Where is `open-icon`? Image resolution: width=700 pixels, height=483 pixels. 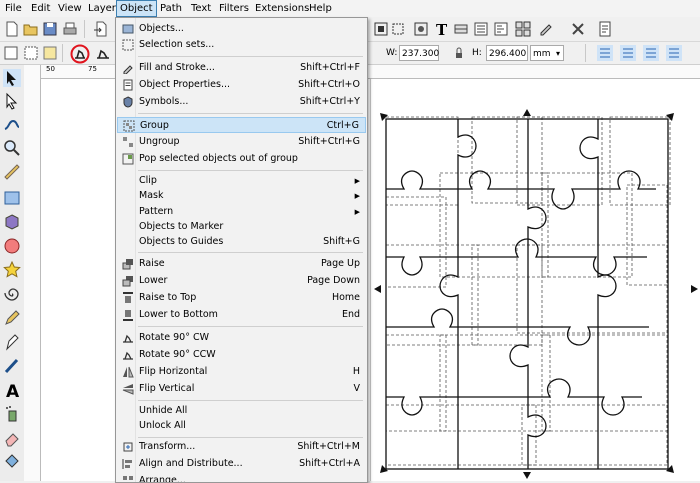
open-icon is located at coordinates (31, 29).